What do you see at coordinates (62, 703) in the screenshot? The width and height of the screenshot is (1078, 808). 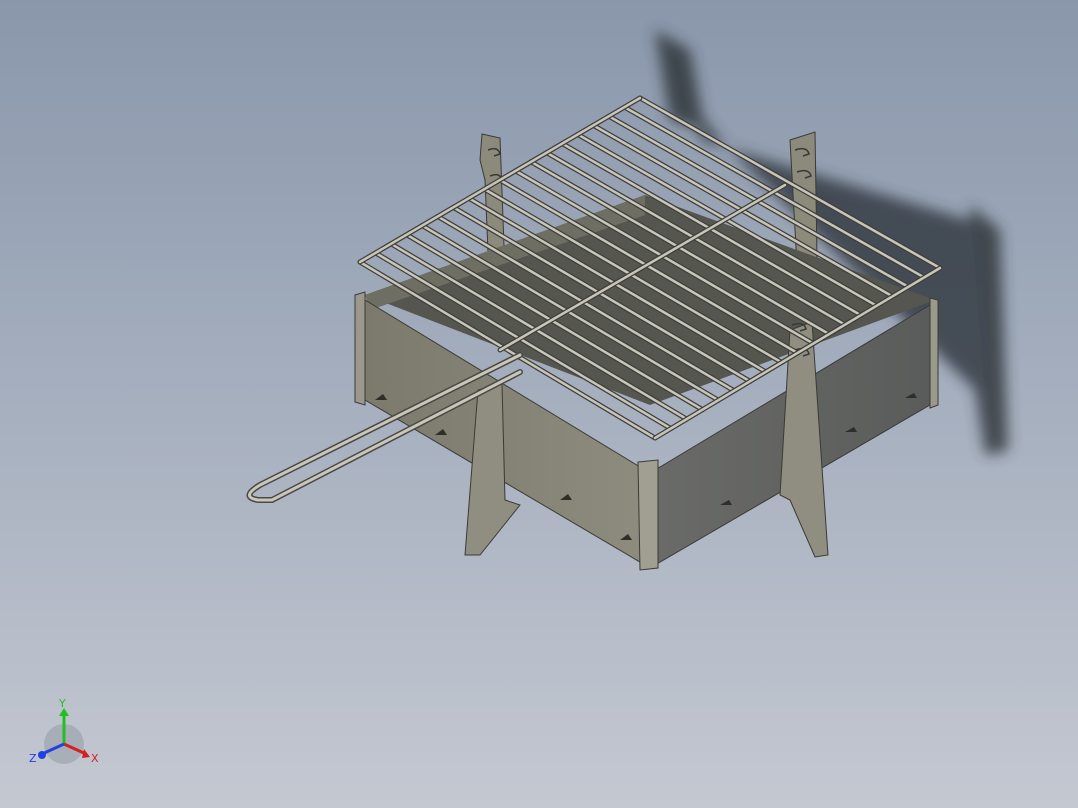 I see `y-axis-label: Y` at bounding box center [62, 703].